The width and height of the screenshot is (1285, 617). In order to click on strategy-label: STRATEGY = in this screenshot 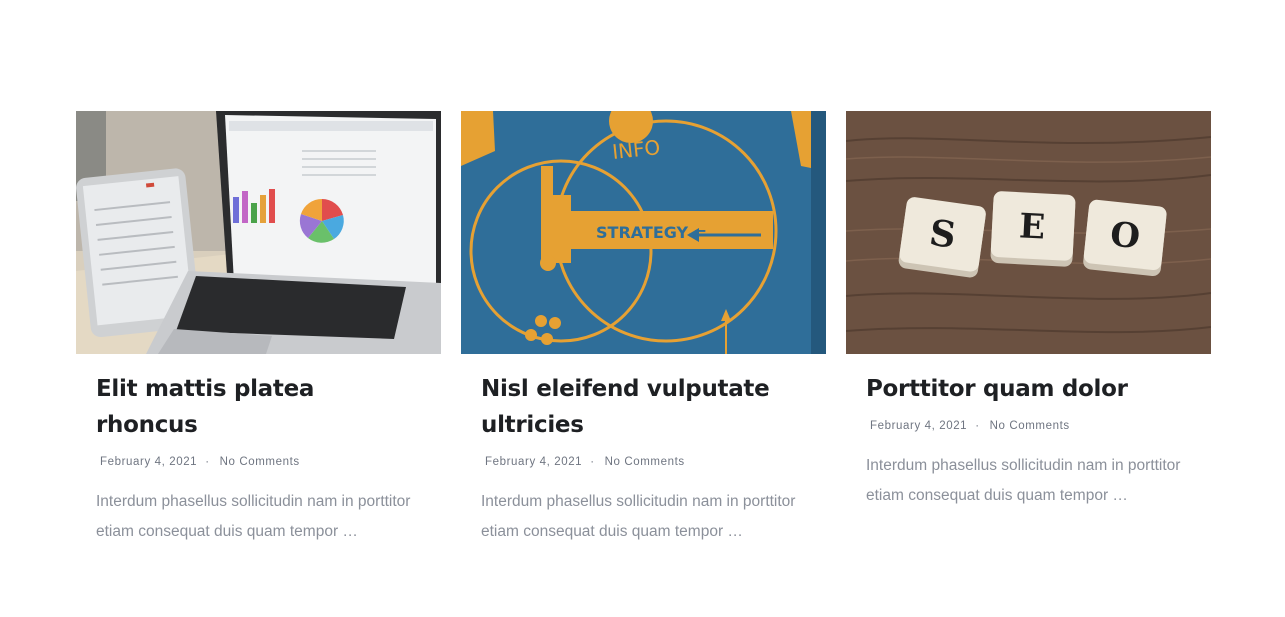, I will do `click(651, 232)`.